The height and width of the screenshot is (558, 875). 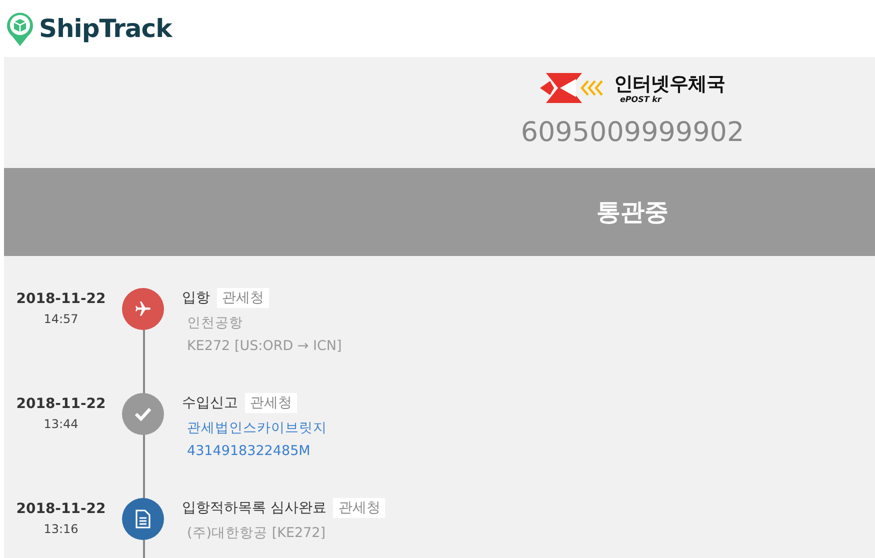 I want to click on detail-text: (주)대한항공 [KE272], so click(x=256, y=533).